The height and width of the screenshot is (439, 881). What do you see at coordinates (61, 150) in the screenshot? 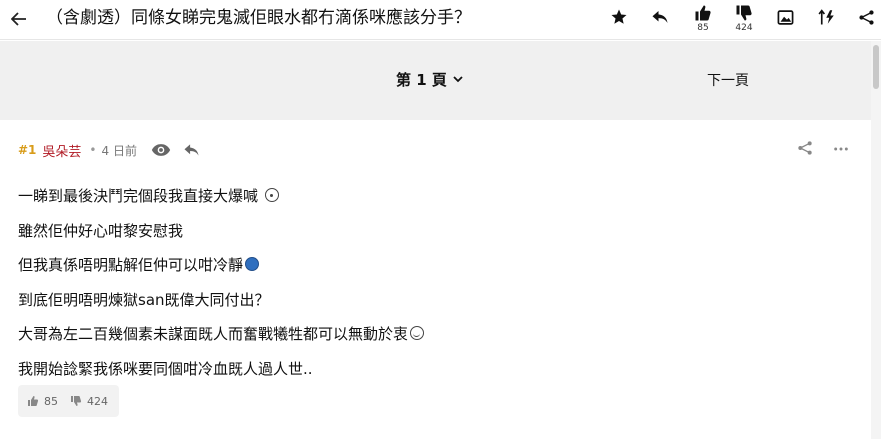
I see `post-author: 吳朵芸` at bounding box center [61, 150].